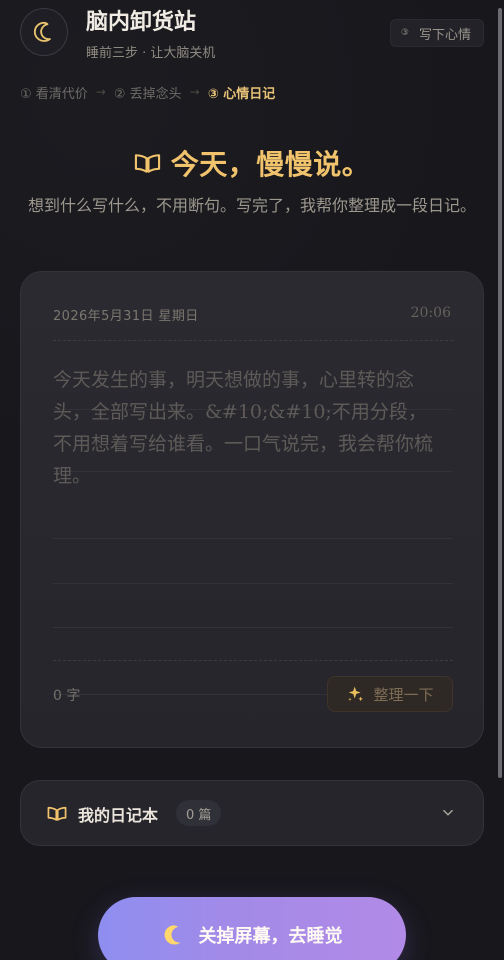  I want to click on hero-title-text: 今天，慢慢说。, so click(270, 164).